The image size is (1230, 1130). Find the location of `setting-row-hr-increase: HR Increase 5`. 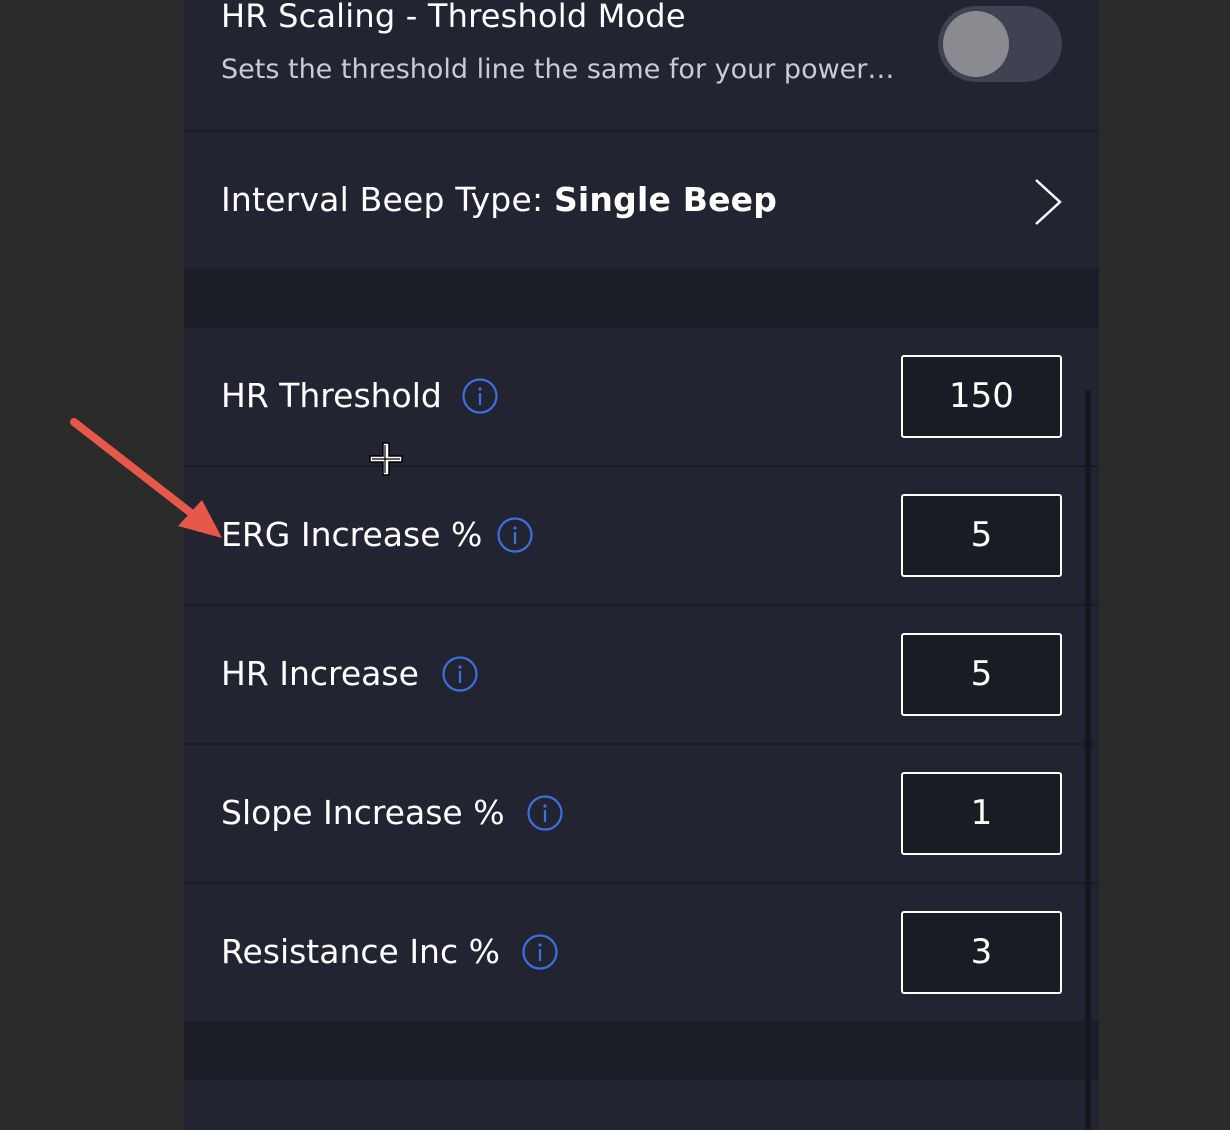

setting-row-hr-increase: HR Increase 5 is located at coordinates (641, 674).